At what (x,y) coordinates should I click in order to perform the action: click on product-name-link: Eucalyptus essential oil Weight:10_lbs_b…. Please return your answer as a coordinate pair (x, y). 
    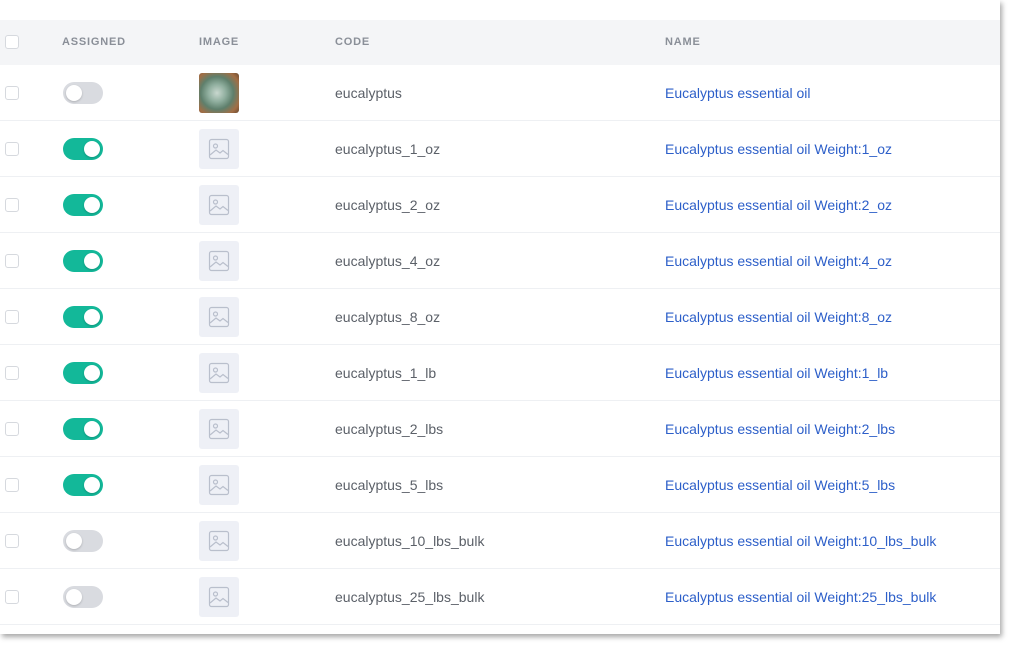
    Looking at the image, I should click on (800, 541).